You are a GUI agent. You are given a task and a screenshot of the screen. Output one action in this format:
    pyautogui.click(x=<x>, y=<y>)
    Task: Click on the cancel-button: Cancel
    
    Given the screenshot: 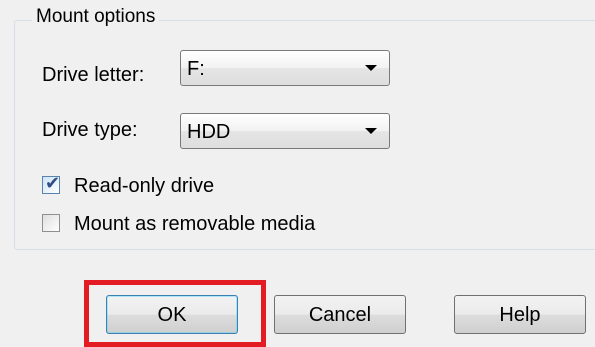 What is the action you would take?
    pyautogui.click(x=340, y=314)
    